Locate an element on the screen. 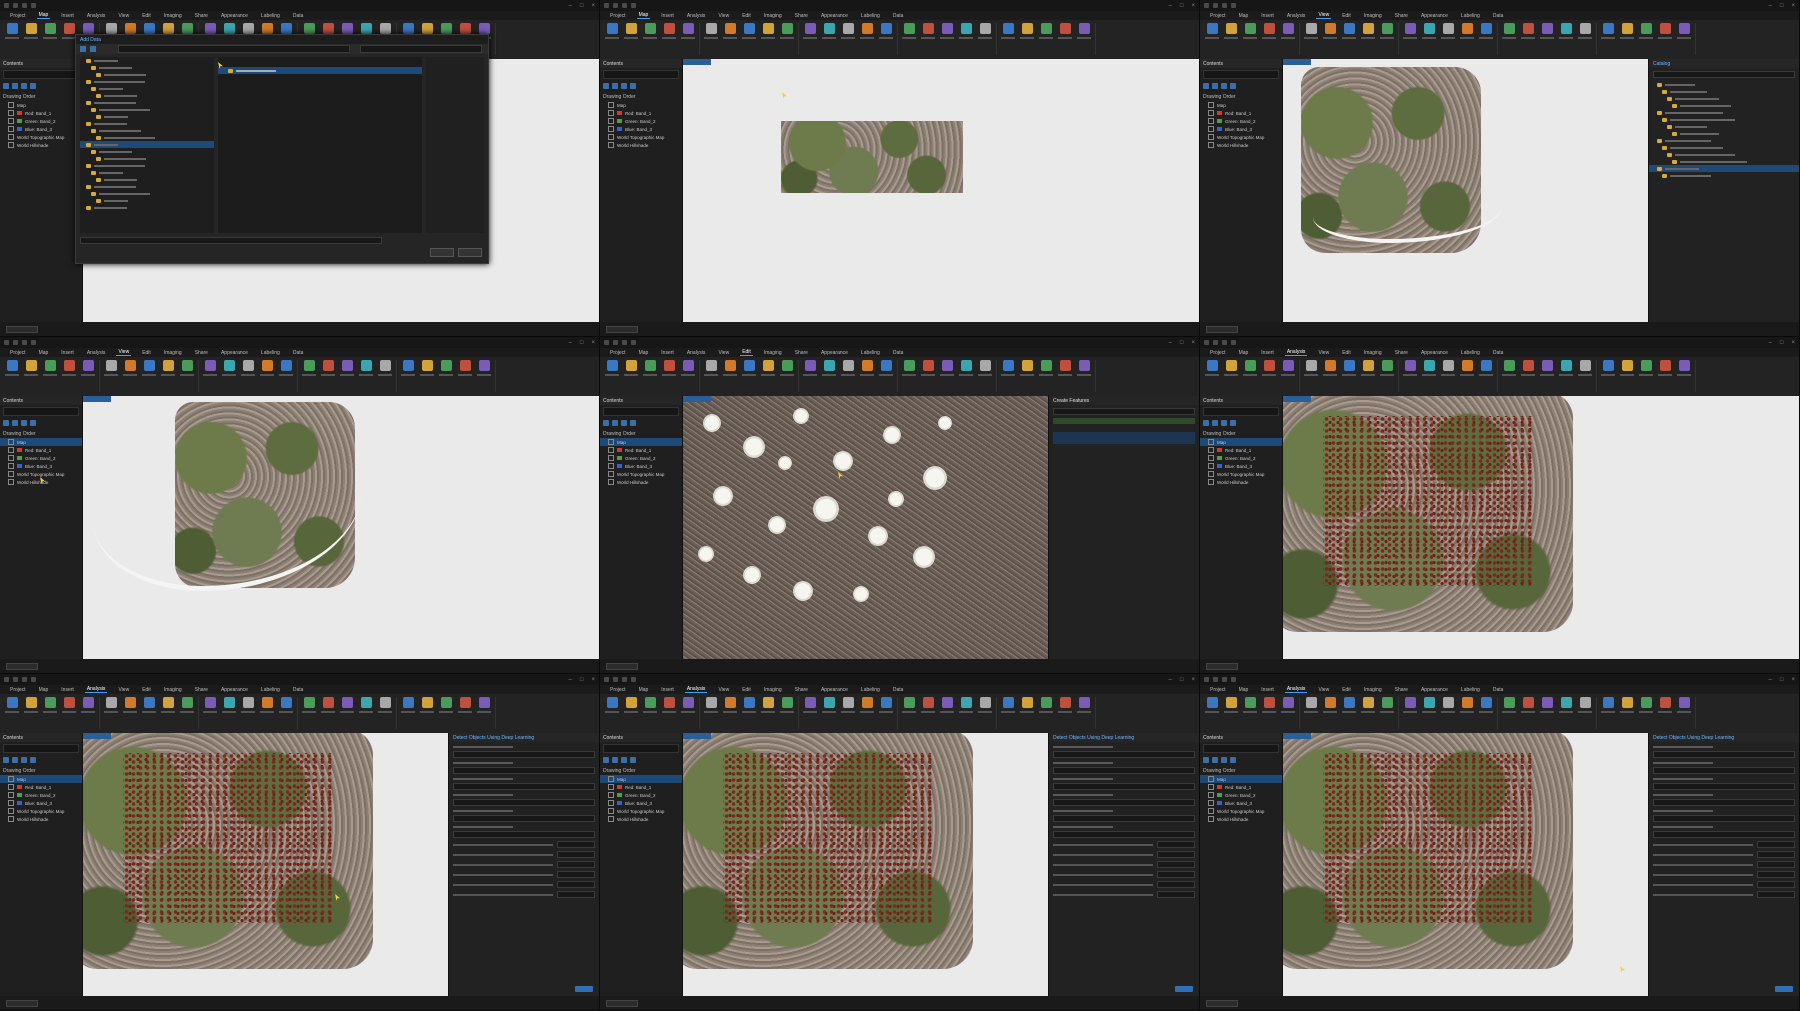 The image size is (1800, 1011). layer-item: World Hillshade is located at coordinates (1241, 145).